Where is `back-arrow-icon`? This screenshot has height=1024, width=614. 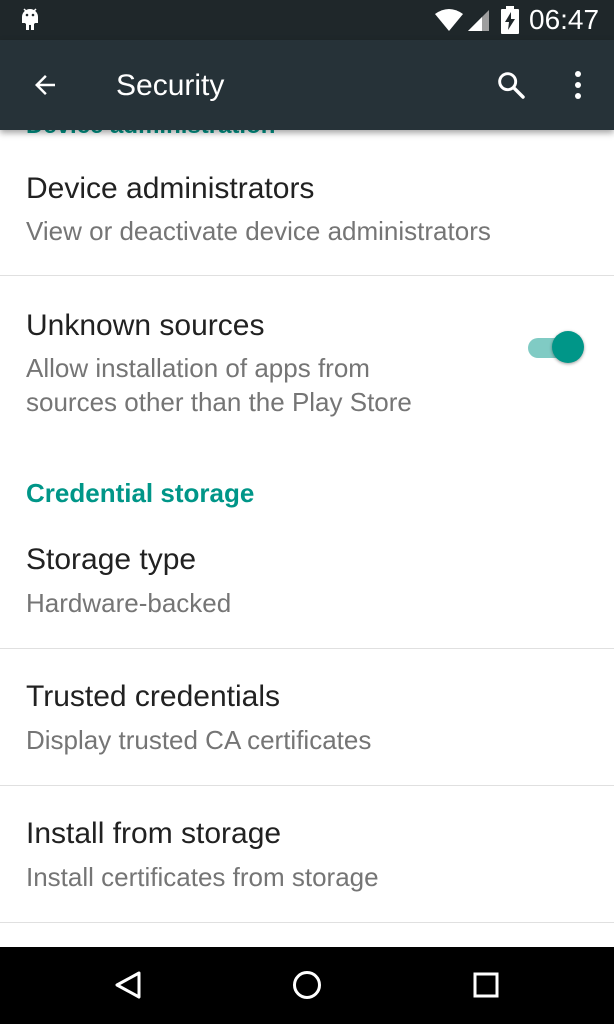 back-arrow-icon is located at coordinates (45, 85).